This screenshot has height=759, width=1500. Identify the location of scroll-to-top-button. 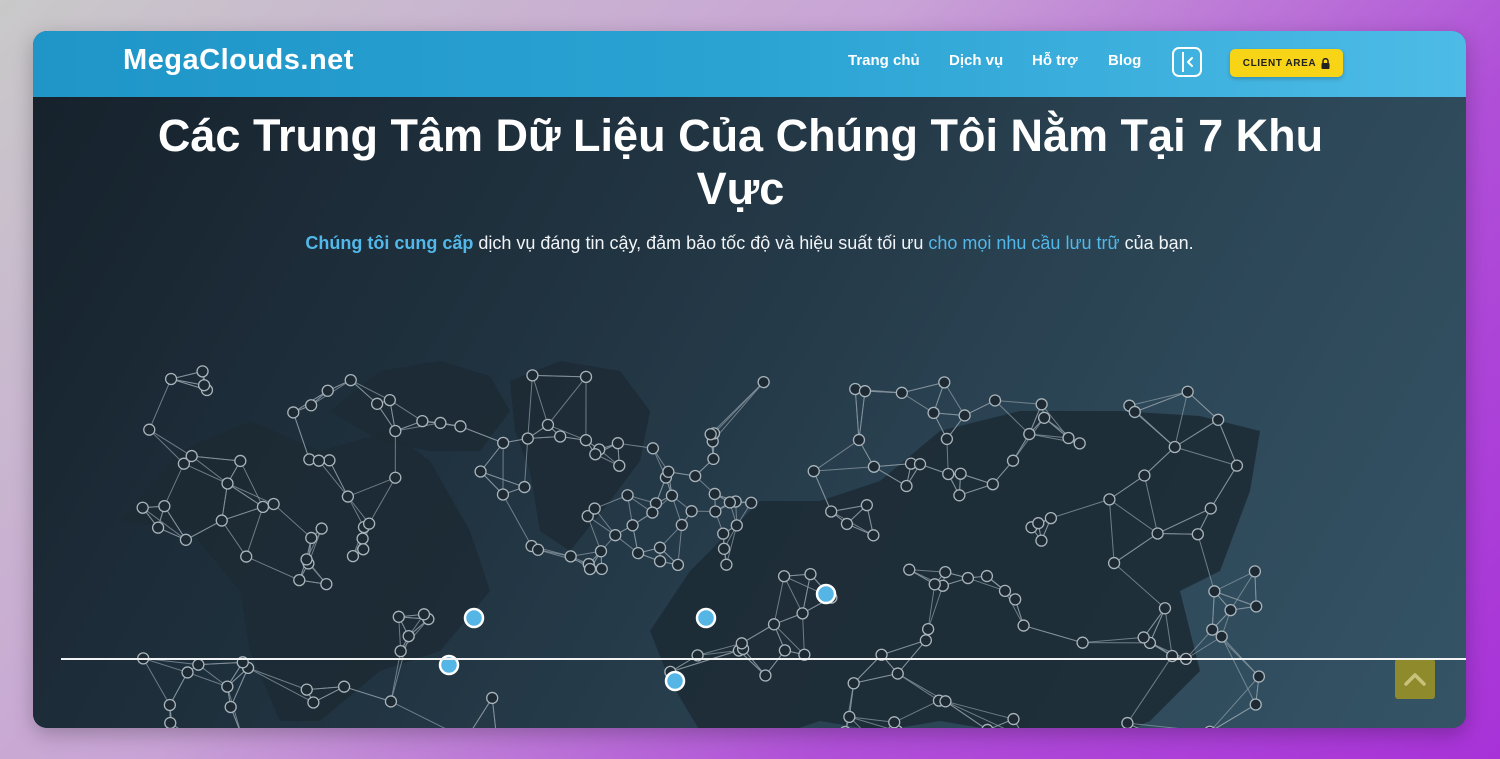
(1415, 679).